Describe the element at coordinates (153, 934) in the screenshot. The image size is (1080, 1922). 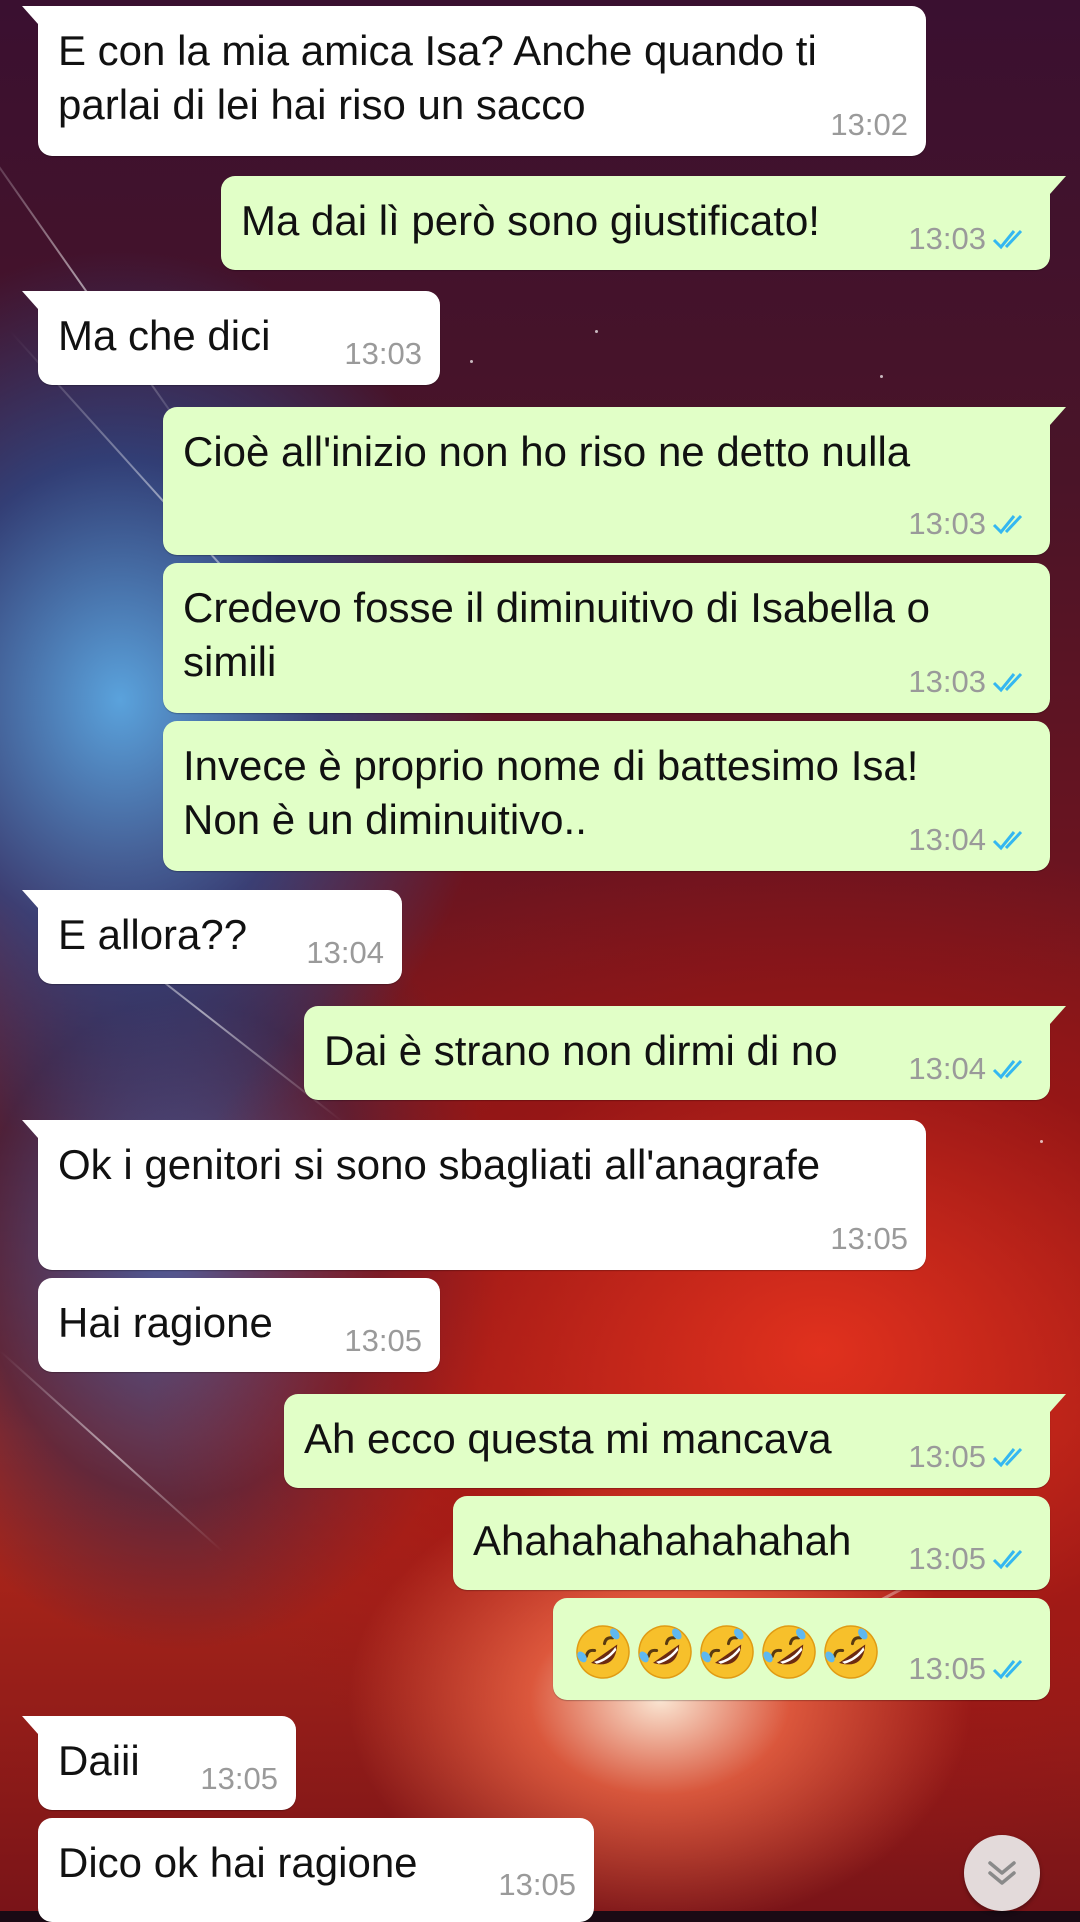
I see `message-text: E allora??` at that location.